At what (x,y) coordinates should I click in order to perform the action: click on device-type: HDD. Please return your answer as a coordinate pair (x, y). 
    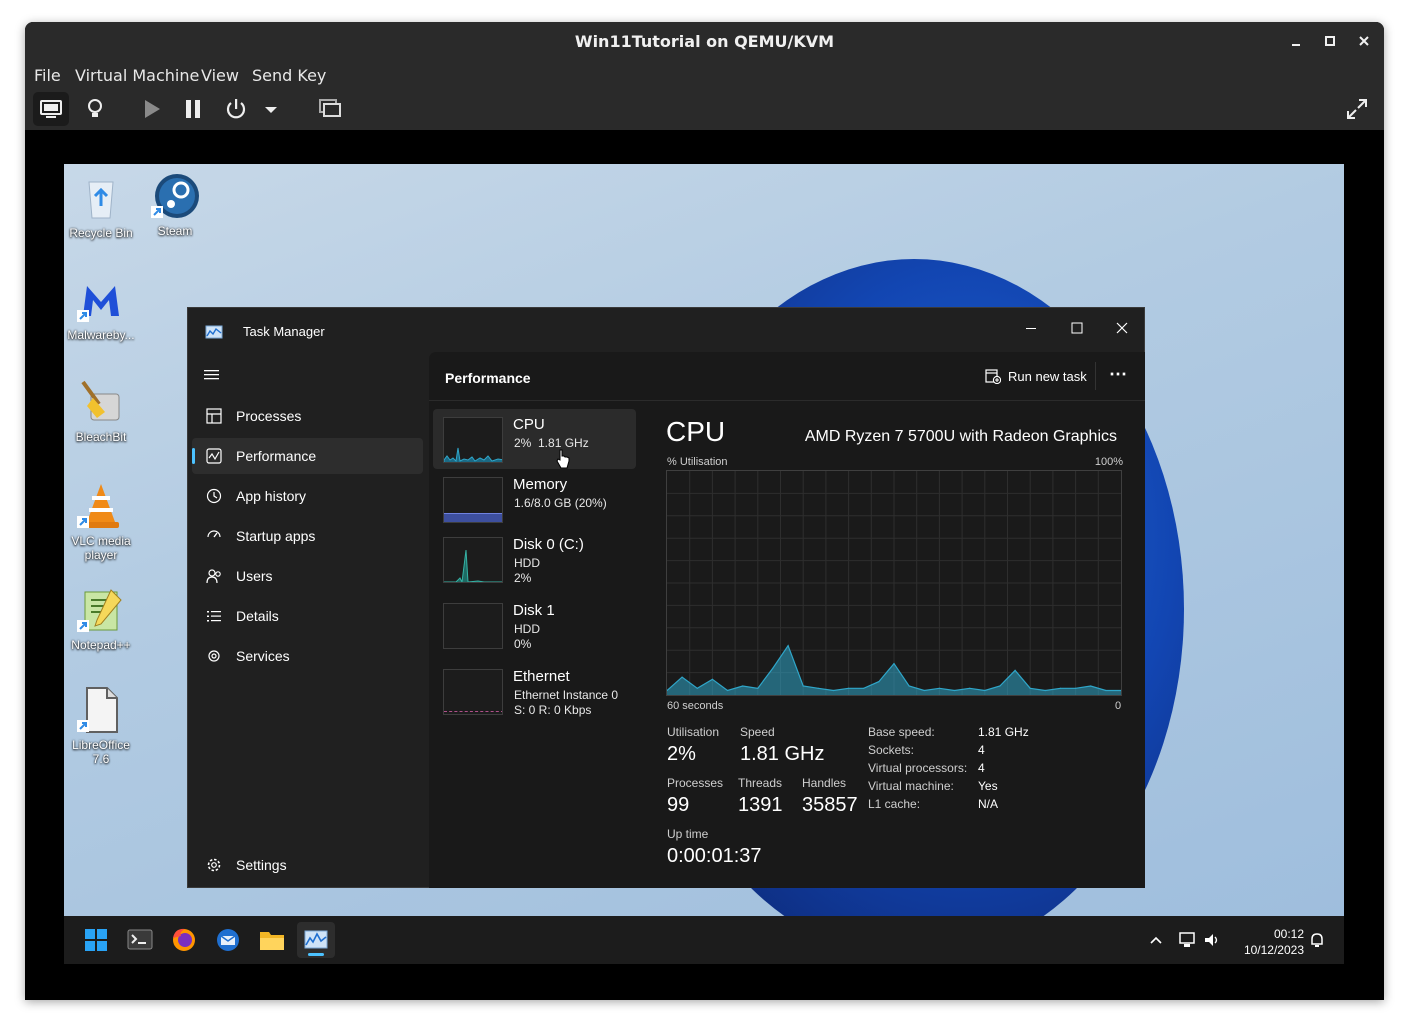
    Looking at the image, I should click on (527, 629).